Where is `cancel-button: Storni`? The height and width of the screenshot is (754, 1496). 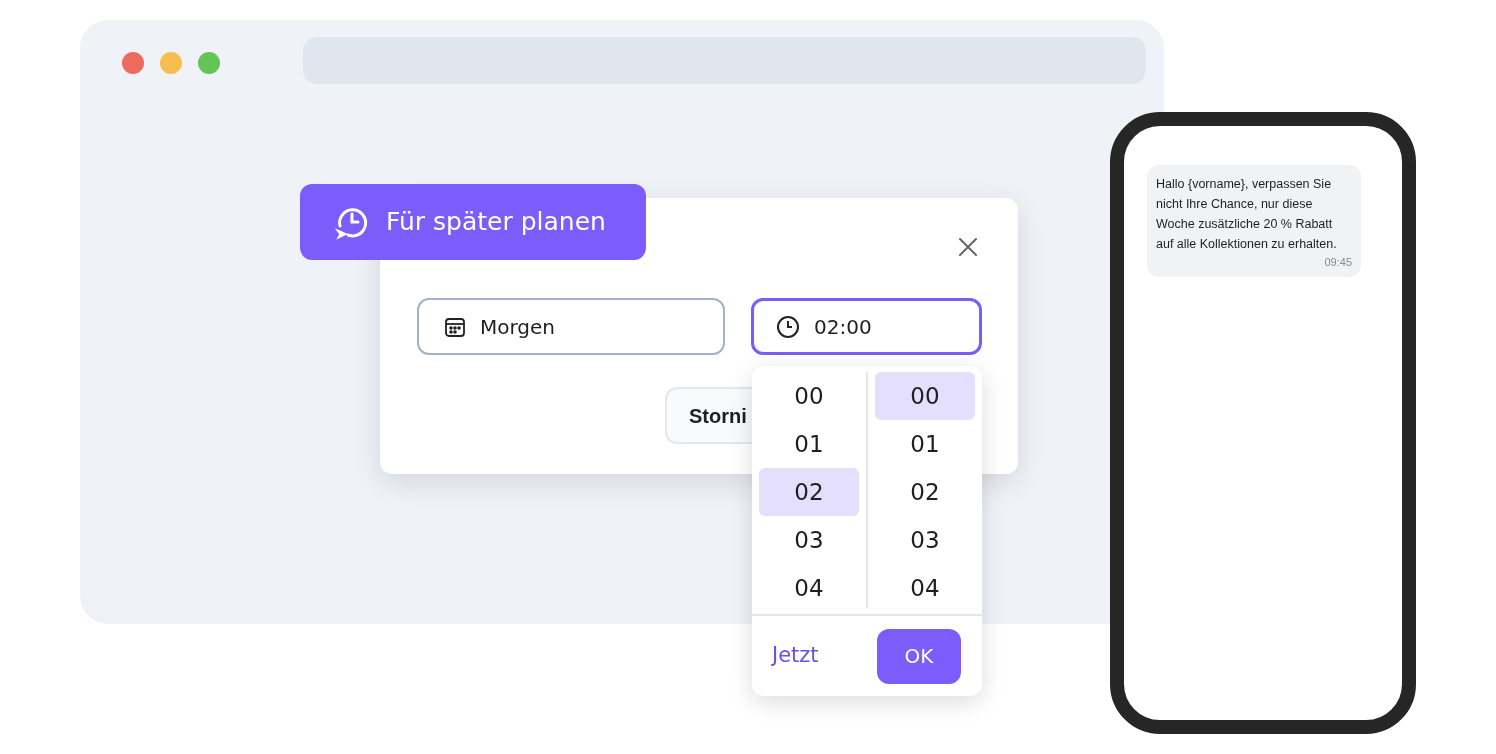
cancel-button: Storni is located at coordinates (708, 415).